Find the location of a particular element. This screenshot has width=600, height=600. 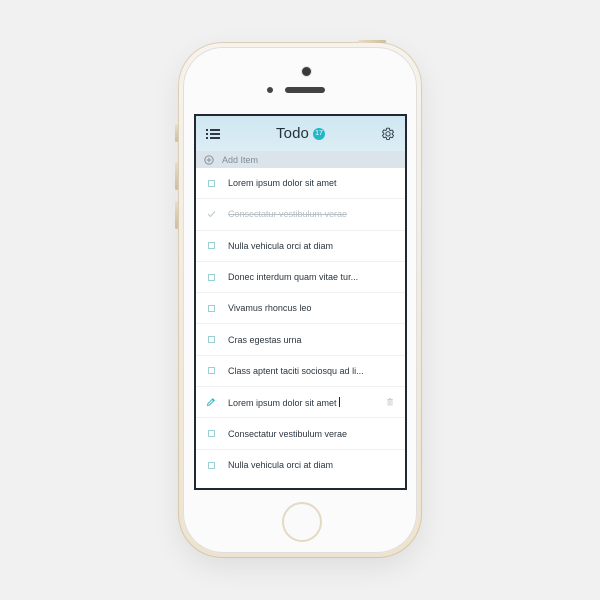

page-title: Todo is located at coordinates (292, 133).